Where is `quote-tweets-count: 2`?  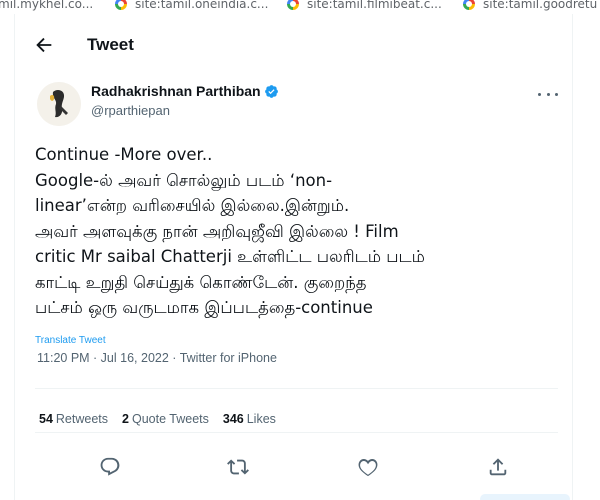 quote-tweets-count: 2 is located at coordinates (125, 419).